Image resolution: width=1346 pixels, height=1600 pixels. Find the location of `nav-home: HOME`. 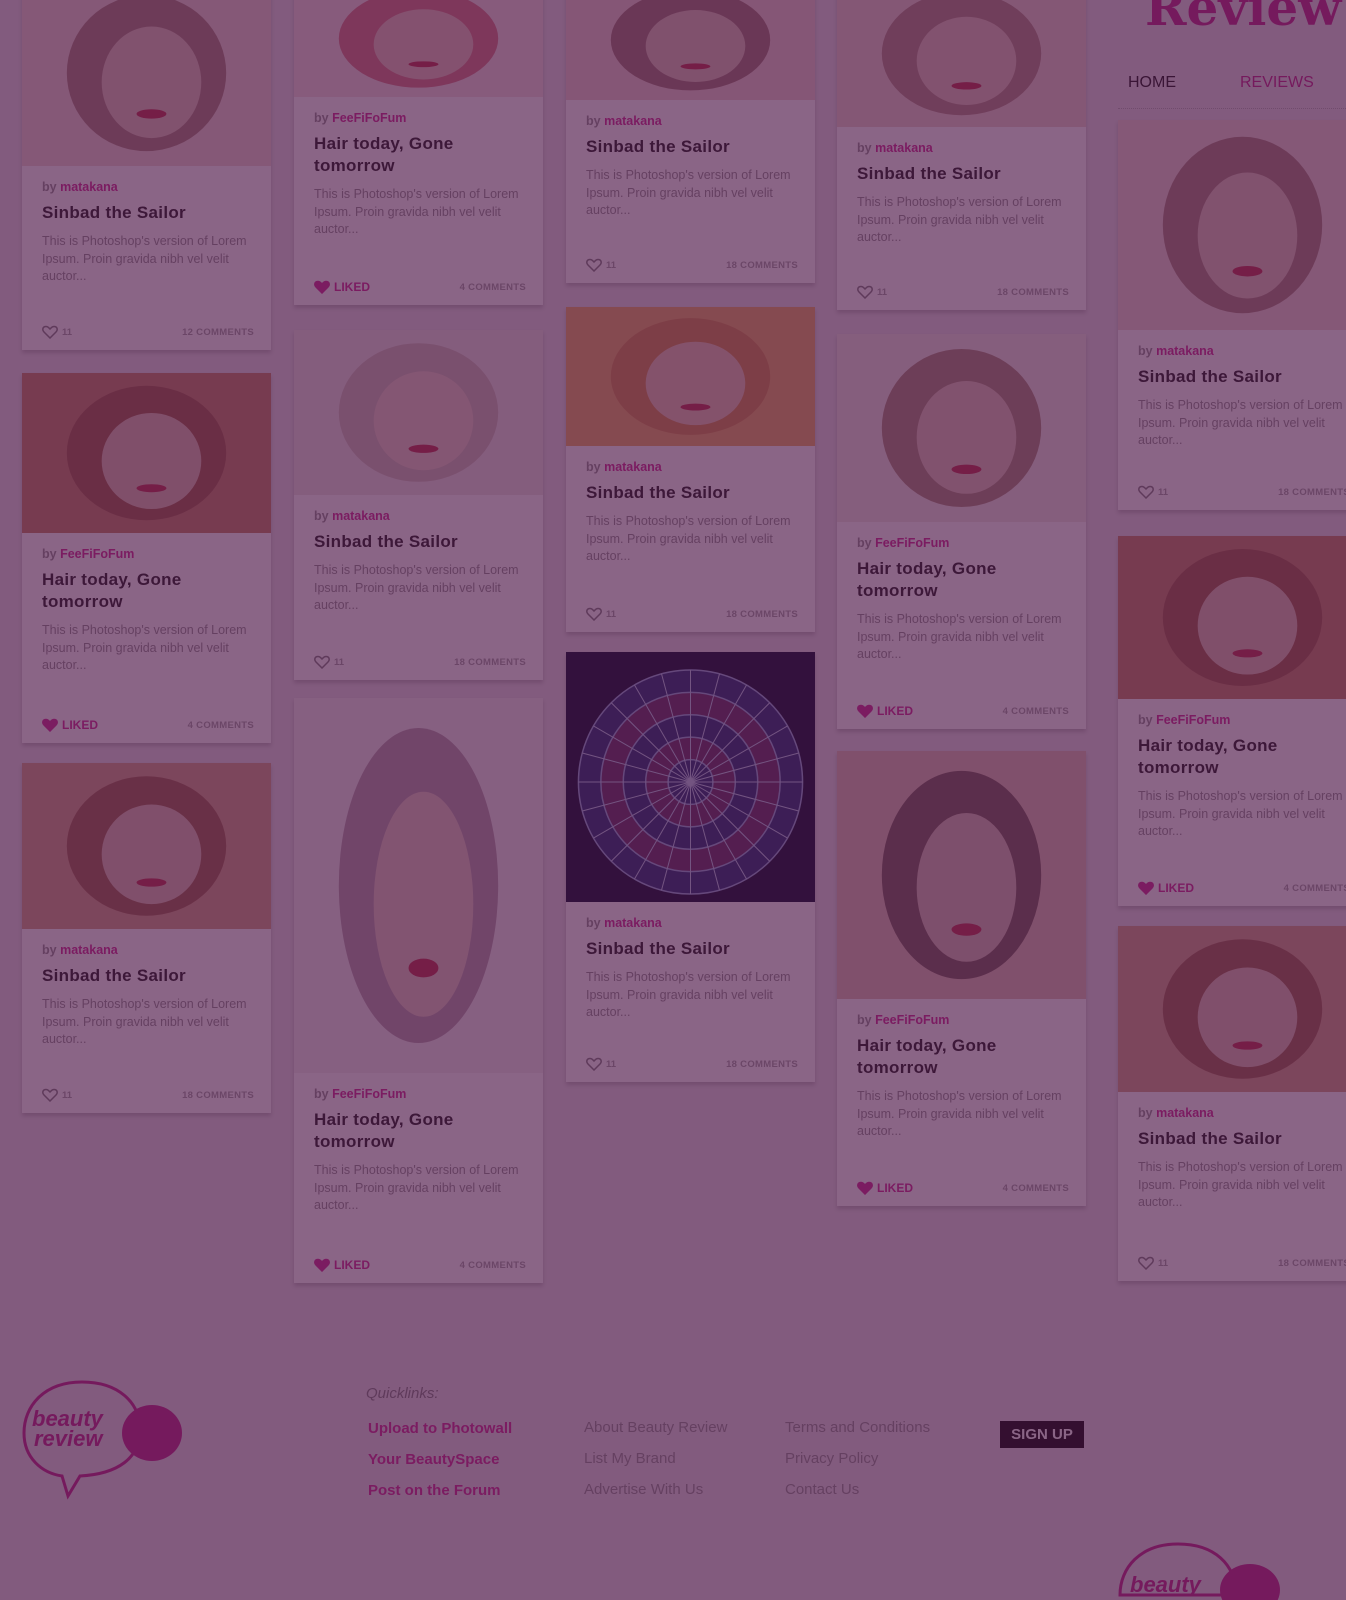

nav-home: HOME is located at coordinates (1152, 83).